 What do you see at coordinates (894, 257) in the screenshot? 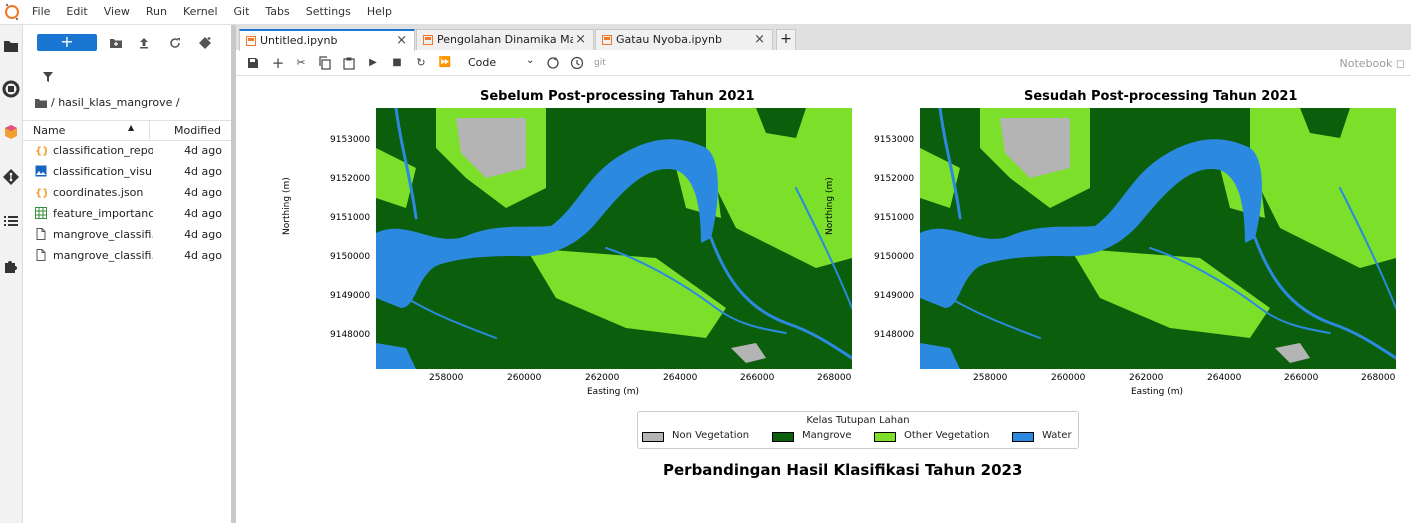
I see `y-tick-label: 9150000` at bounding box center [894, 257].